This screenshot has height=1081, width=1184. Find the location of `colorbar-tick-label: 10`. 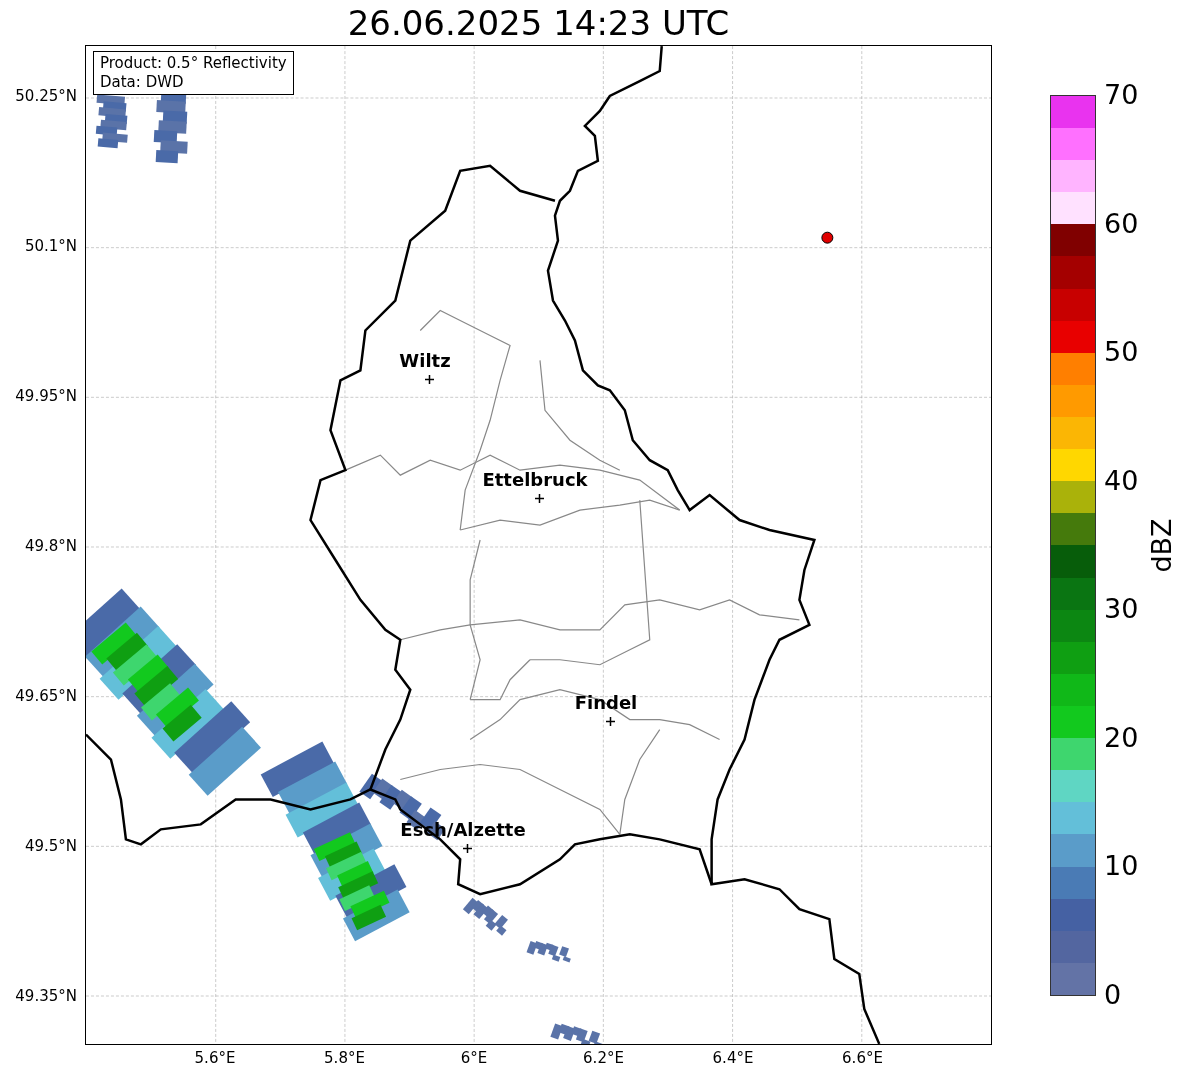

colorbar-tick-label: 10 is located at coordinates (1121, 866).